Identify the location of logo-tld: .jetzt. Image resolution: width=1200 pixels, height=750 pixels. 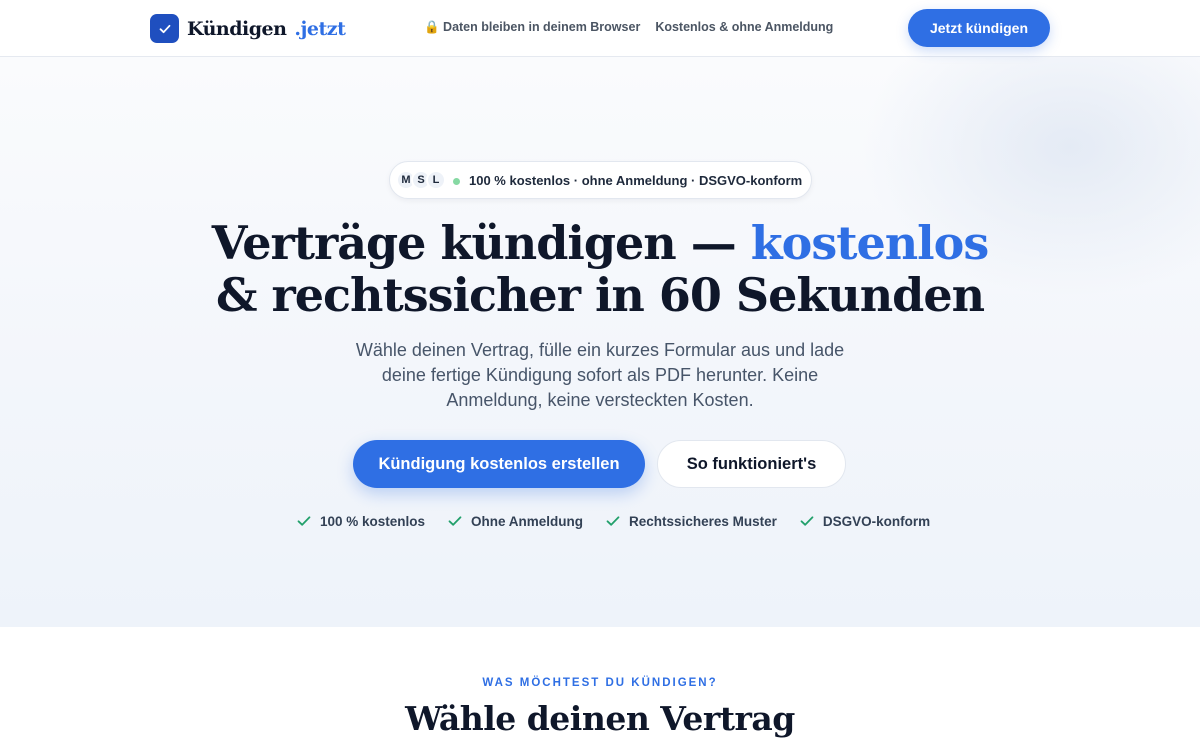
(320, 28).